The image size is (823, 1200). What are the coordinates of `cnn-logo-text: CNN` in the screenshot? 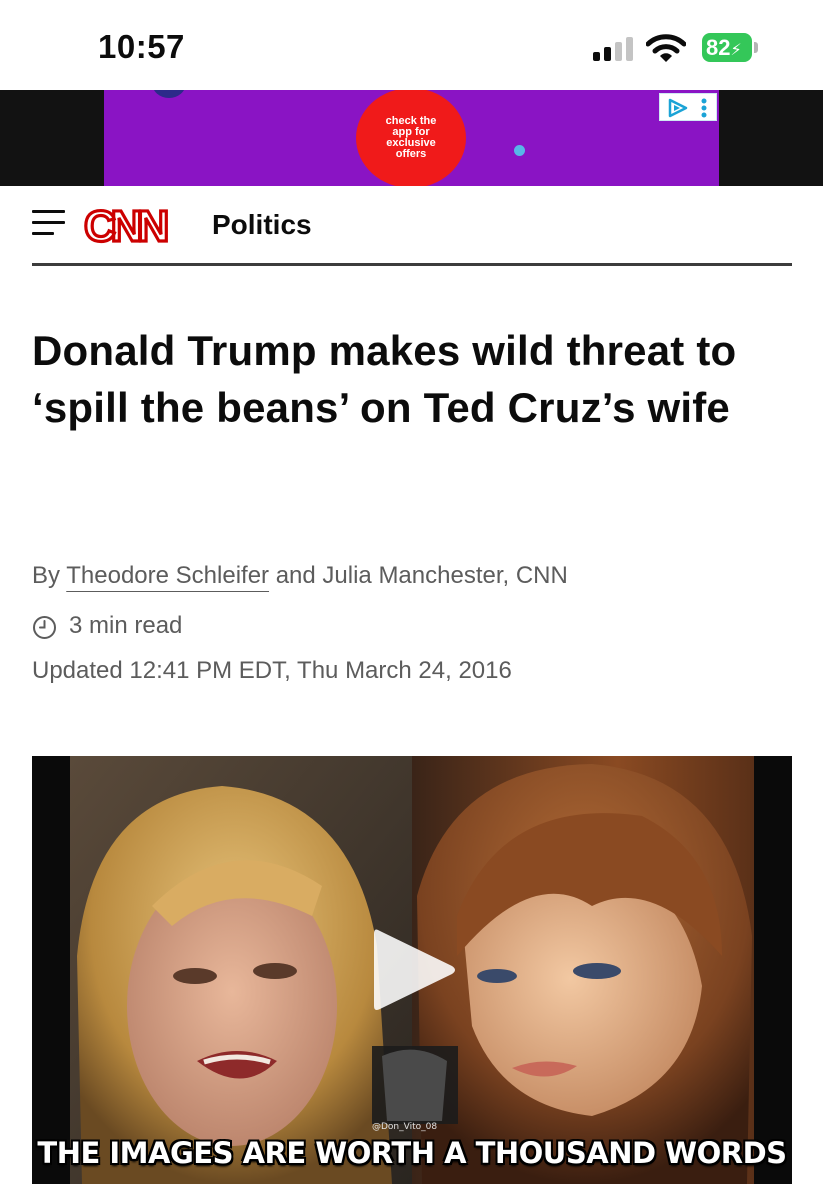 It's located at (125, 224).